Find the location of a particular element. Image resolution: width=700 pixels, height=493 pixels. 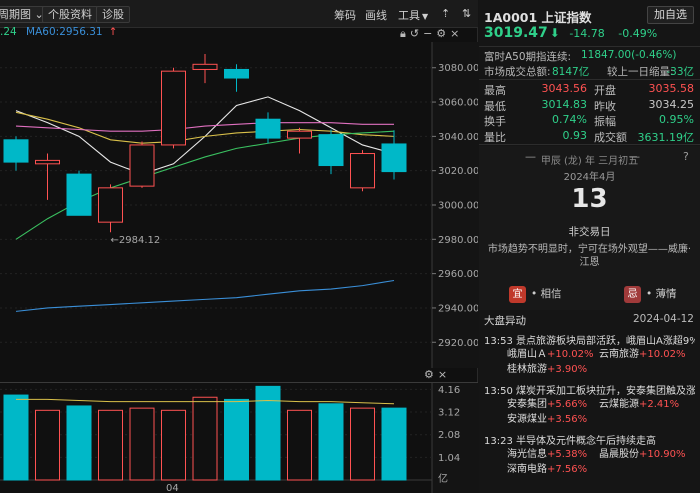

price-tick-label: 3020.00 is located at coordinates (458, 171).